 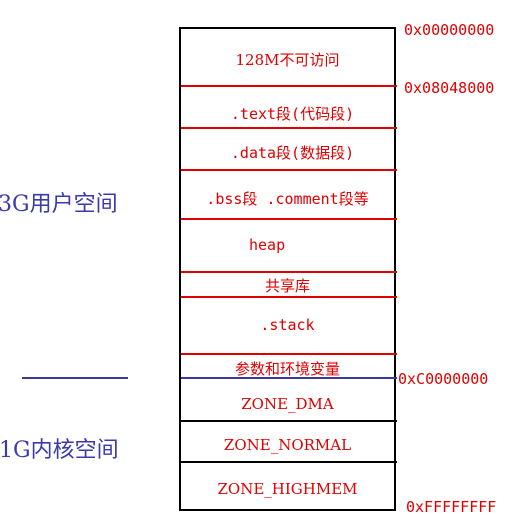 I want to click on segment-stack: .stack, so click(x=287, y=325).